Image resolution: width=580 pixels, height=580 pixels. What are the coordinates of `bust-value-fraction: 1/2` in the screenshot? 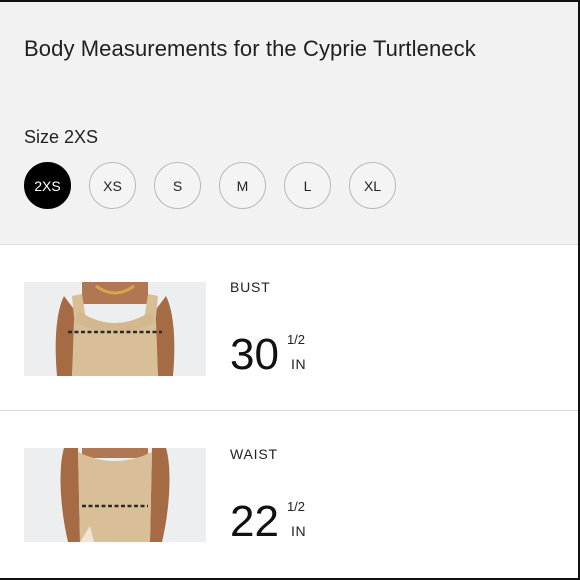 It's located at (296, 339).